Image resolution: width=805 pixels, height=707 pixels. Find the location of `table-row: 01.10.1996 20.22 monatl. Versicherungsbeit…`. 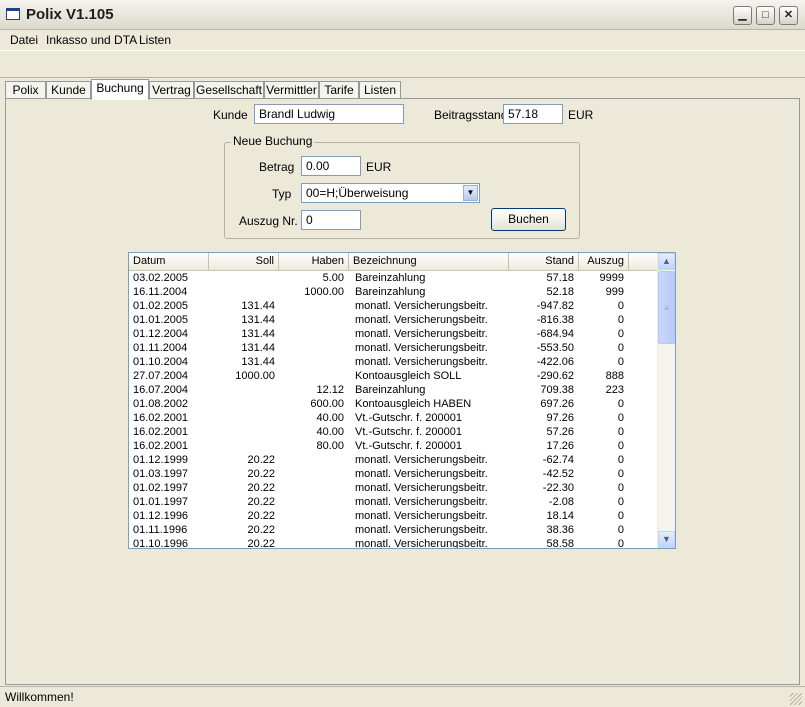

table-row: 01.10.1996 20.22 monatl. Versicherungsbeit… is located at coordinates (394, 543).